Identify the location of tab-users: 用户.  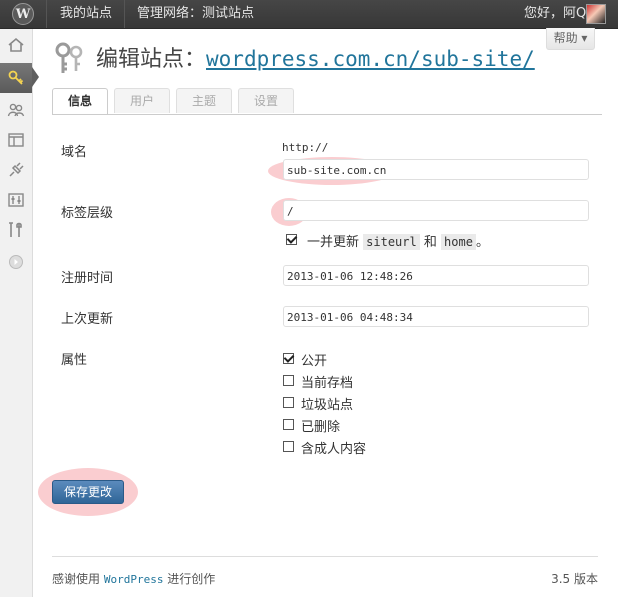
(142, 100).